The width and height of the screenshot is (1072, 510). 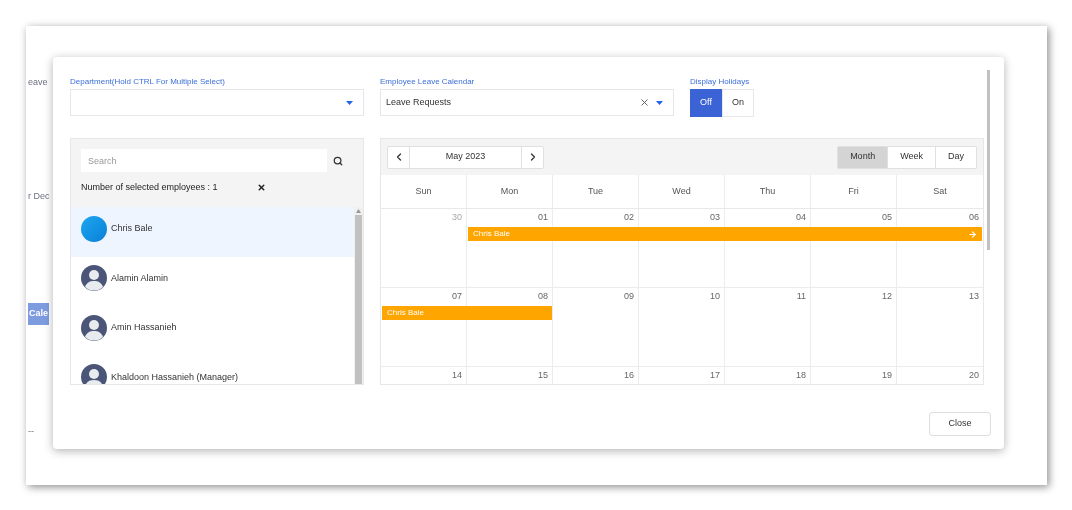 What do you see at coordinates (543, 375) in the screenshot?
I see `day-number: 15` at bounding box center [543, 375].